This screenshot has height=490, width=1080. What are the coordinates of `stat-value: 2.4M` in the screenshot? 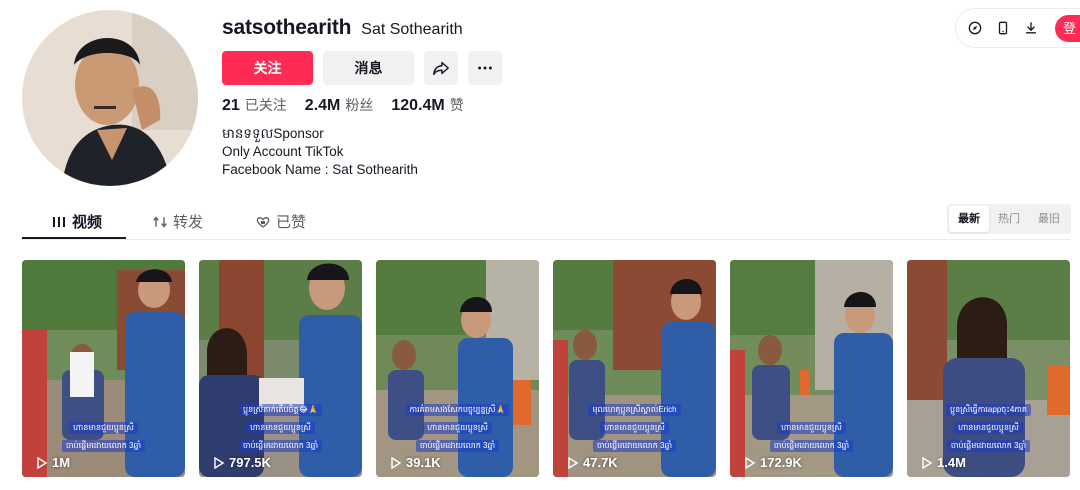 It's located at (322, 105).